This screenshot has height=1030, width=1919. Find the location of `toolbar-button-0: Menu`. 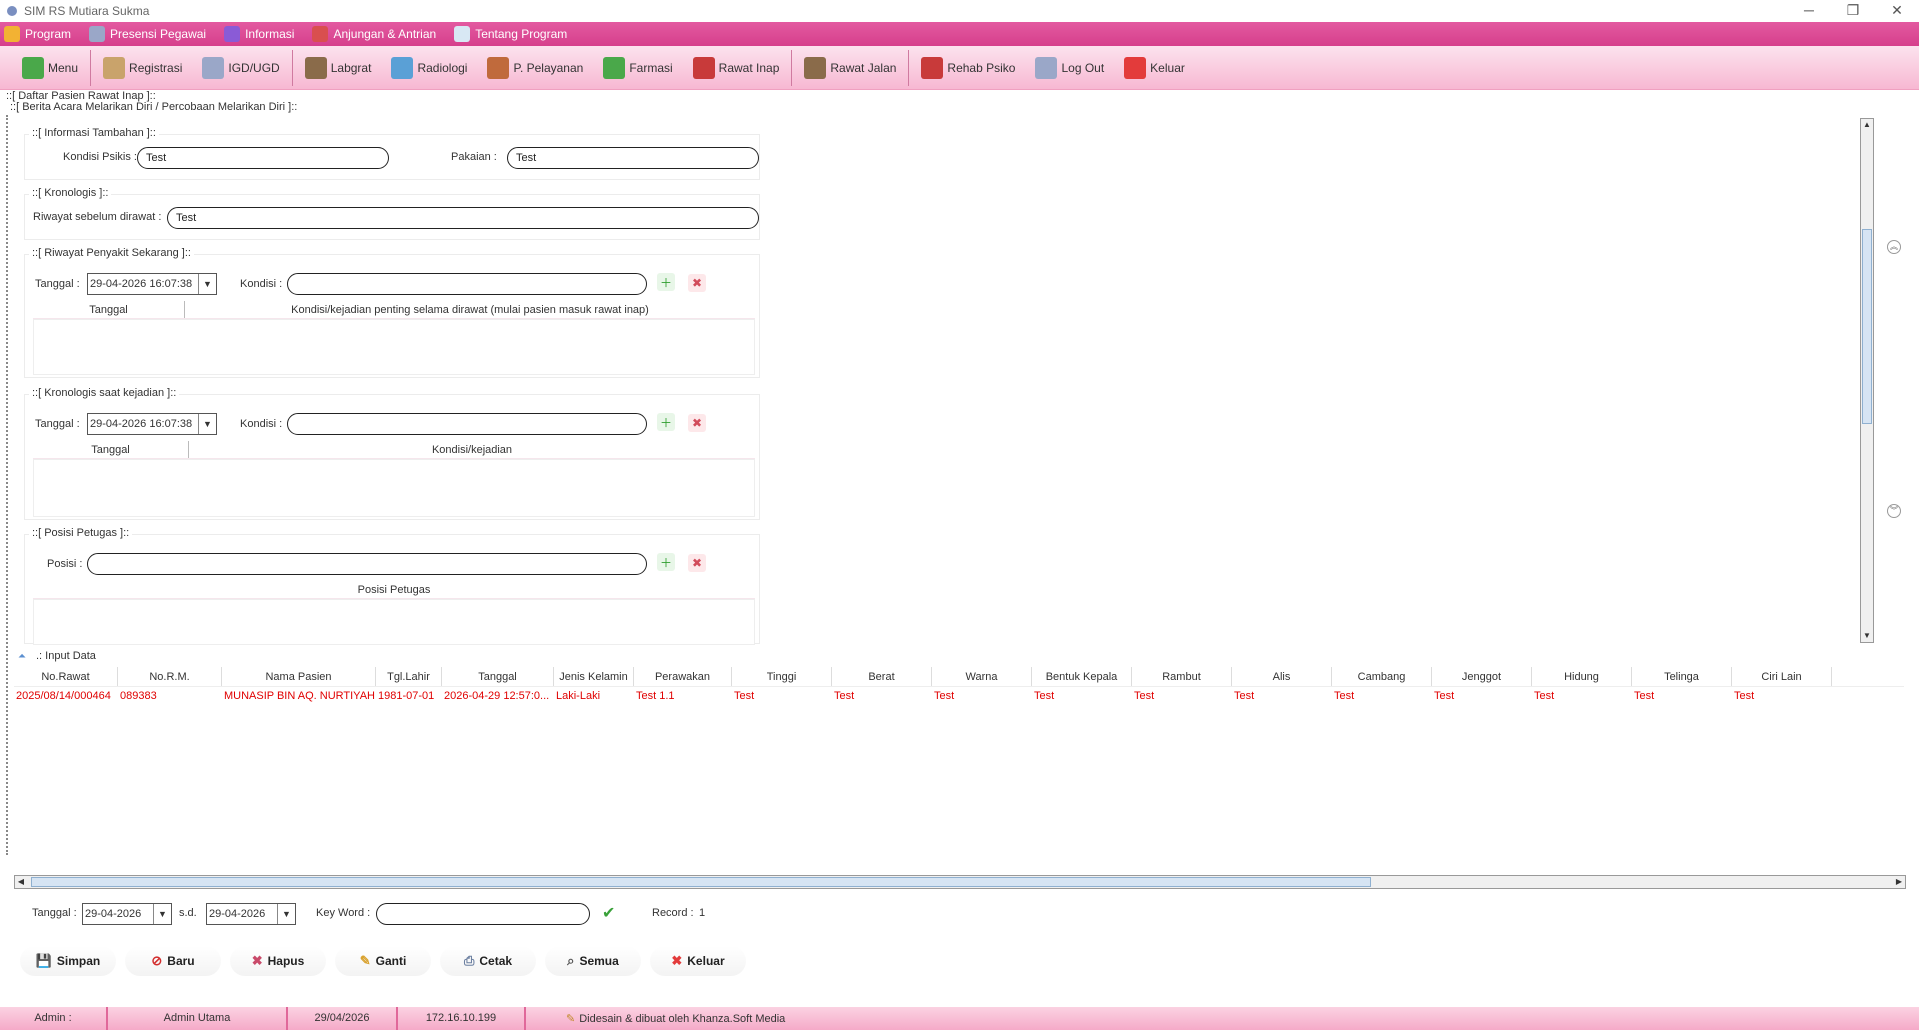

toolbar-button-0: Menu is located at coordinates (50, 68).